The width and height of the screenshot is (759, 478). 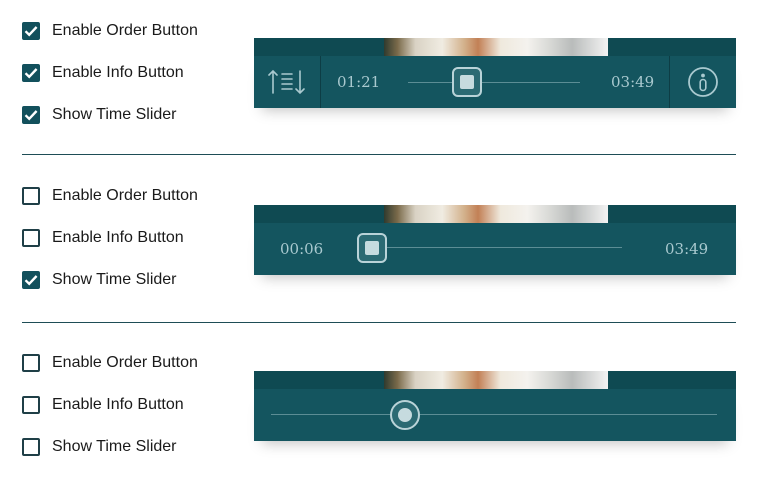 What do you see at coordinates (302, 249) in the screenshot?
I see `current-time: 00:06` at bounding box center [302, 249].